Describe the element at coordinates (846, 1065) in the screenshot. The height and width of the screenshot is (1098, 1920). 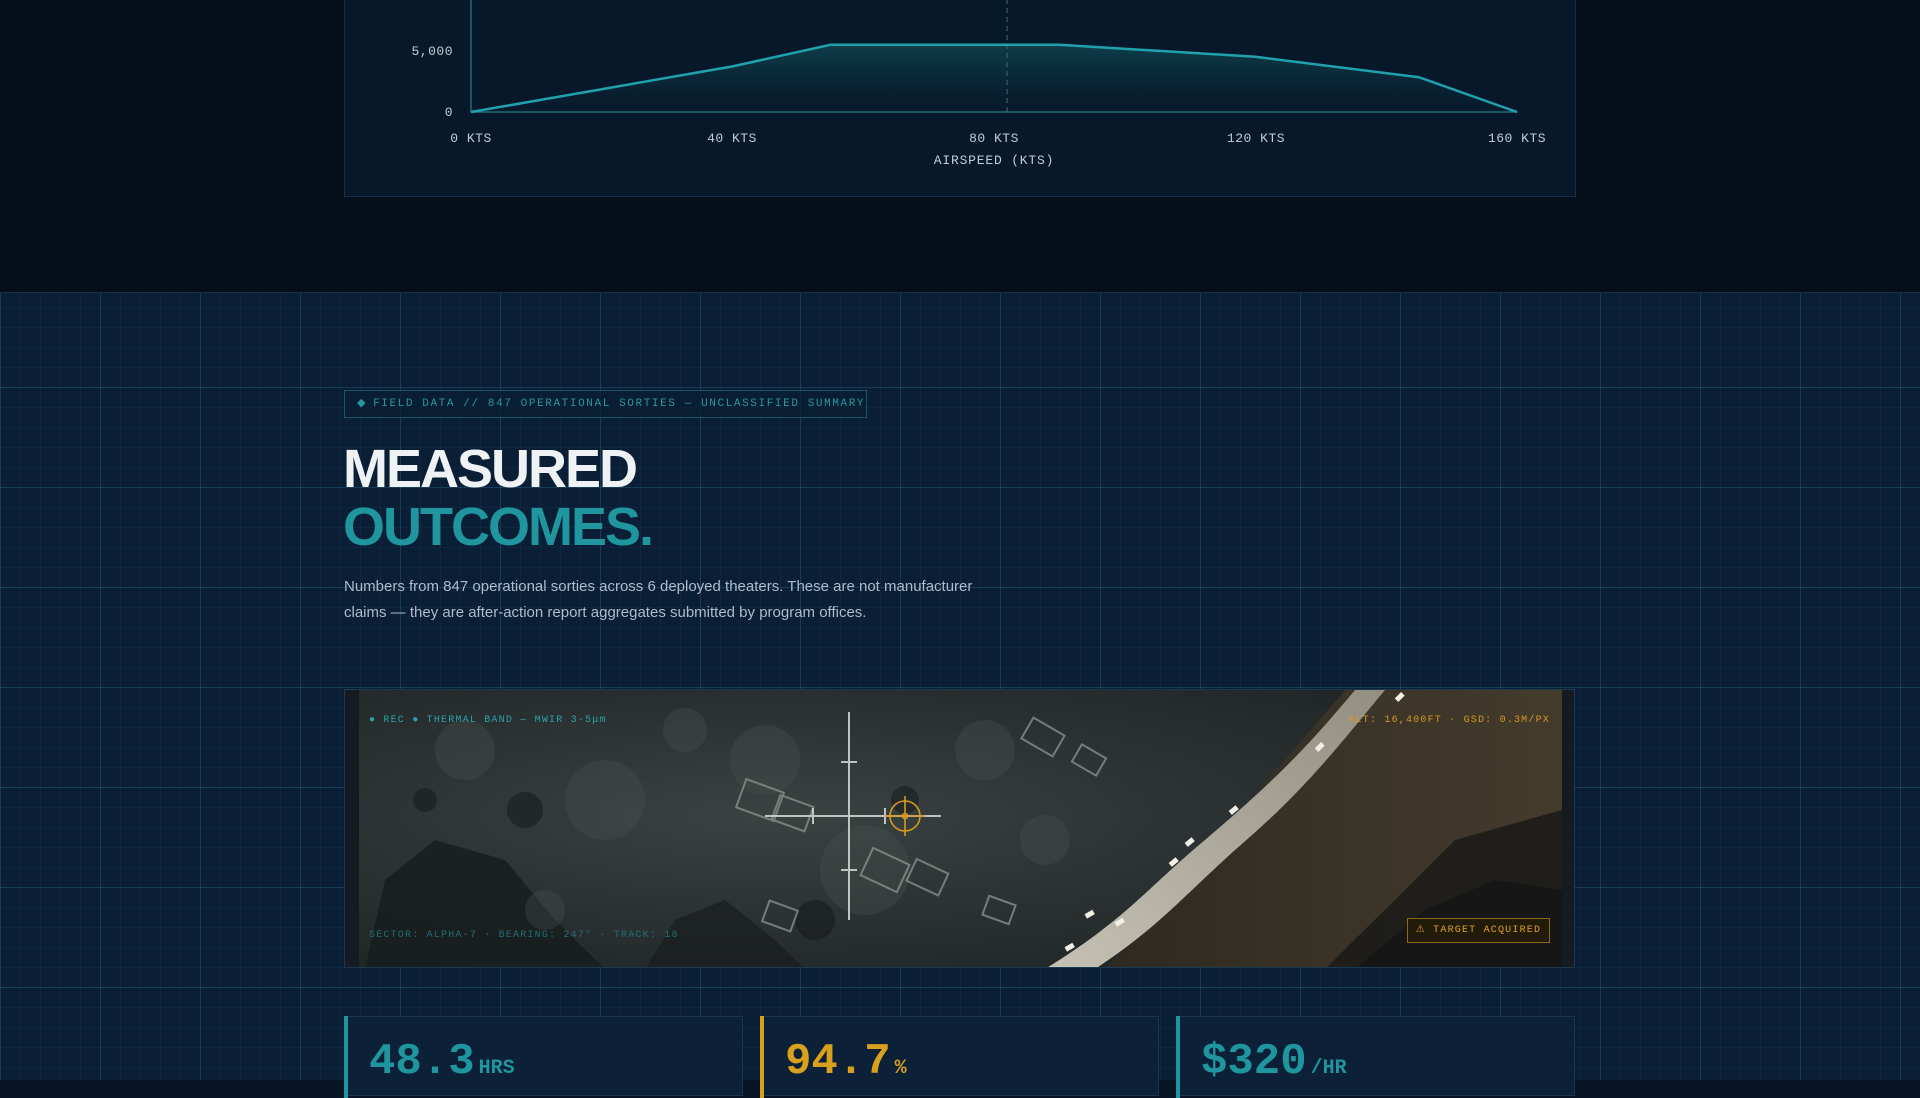
I see `stat-value-percent: 94.7%` at that location.